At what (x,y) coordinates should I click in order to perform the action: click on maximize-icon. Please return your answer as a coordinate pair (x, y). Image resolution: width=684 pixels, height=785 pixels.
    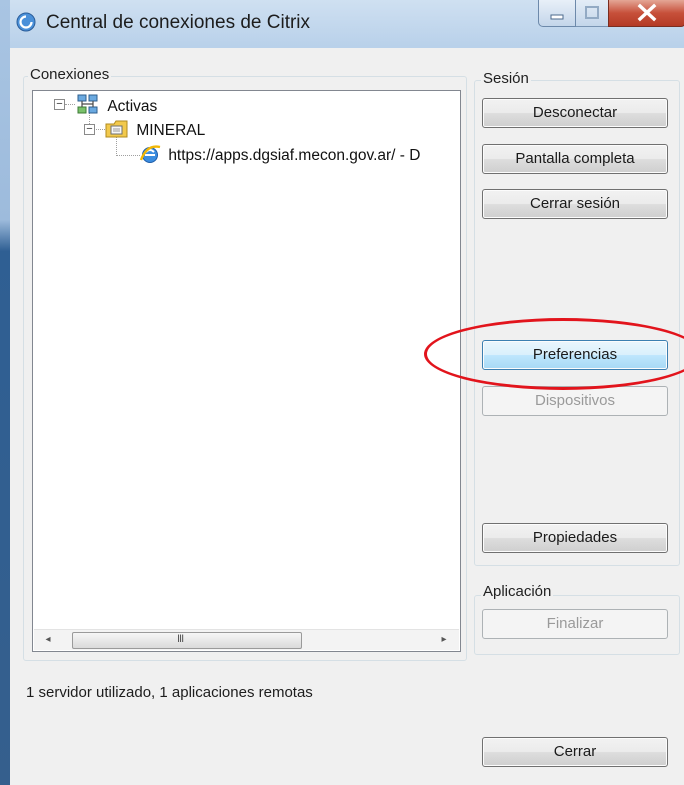
    Looking at the image, I should click on (592, 12).